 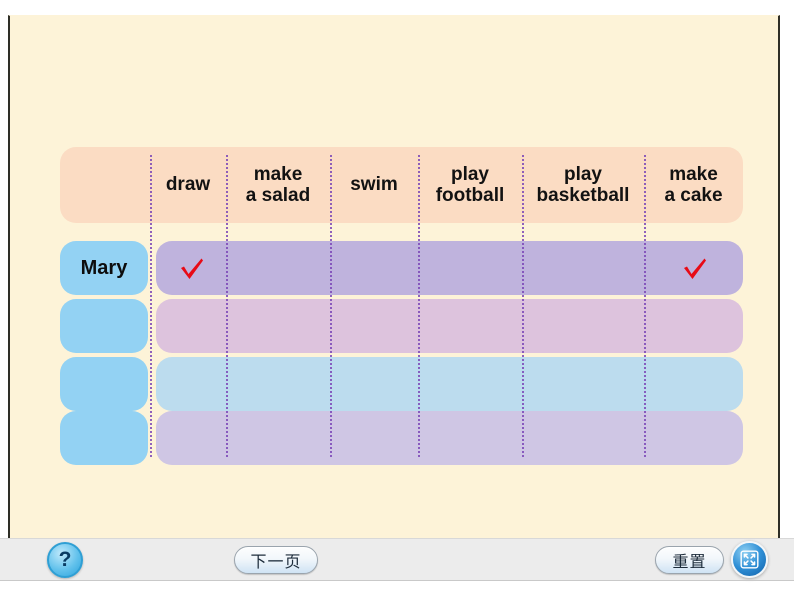 I want to click on column-header-make-a-salad: make a salad, so click(x=278, y=185).